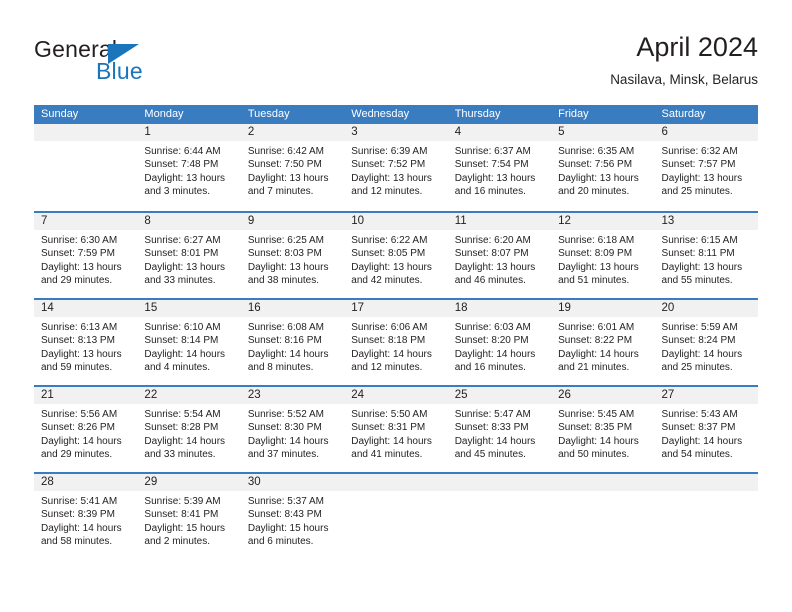 The height and width of the screenshot is (612, 792). I want to click on sunrise-text: Sunrise: 5:37 AM, so click(285, 501).